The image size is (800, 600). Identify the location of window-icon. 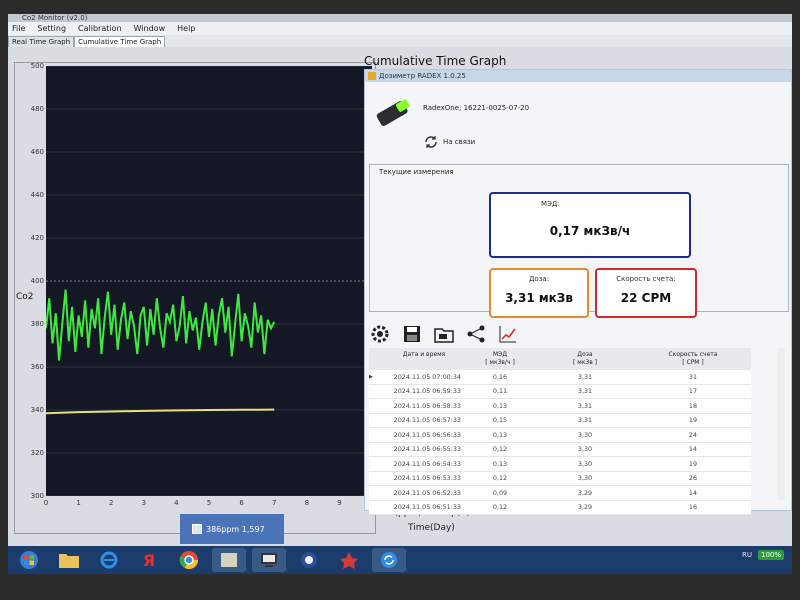
(197, 529).